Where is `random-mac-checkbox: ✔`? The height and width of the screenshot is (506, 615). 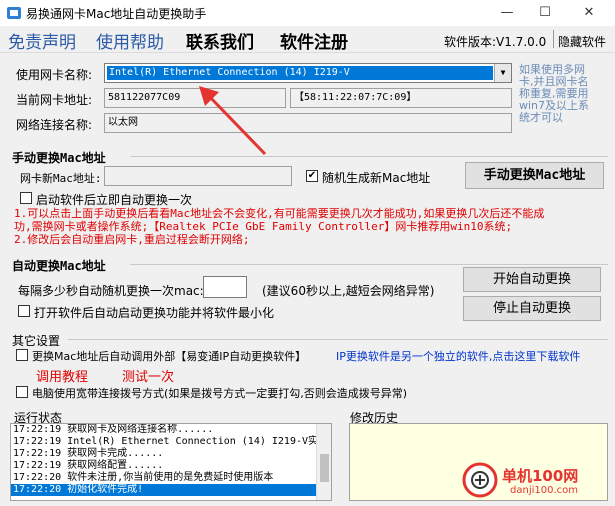
random-mac-checkbox: ✔ is located at coordinates (312, 176).